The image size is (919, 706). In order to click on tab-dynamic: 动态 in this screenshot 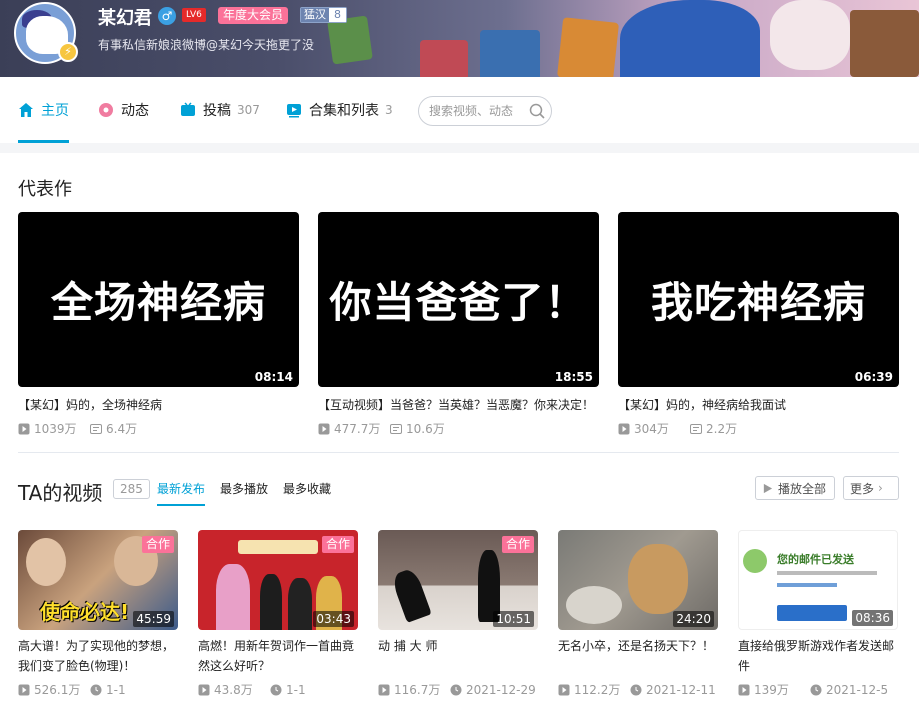, I will do `click(123, 110)`.